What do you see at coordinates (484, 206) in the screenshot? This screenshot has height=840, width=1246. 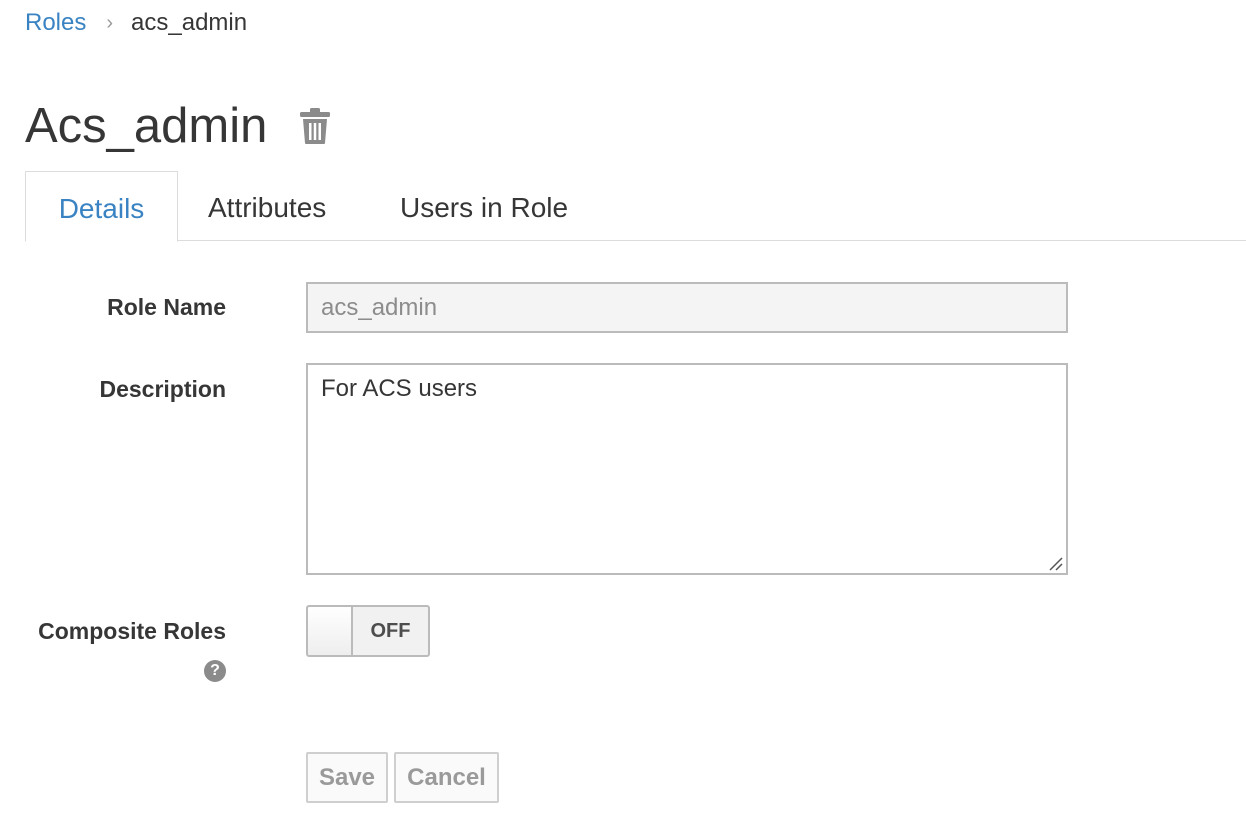 I see `tab-users-in-role: Users in Role` at bounding box center [484, 206].